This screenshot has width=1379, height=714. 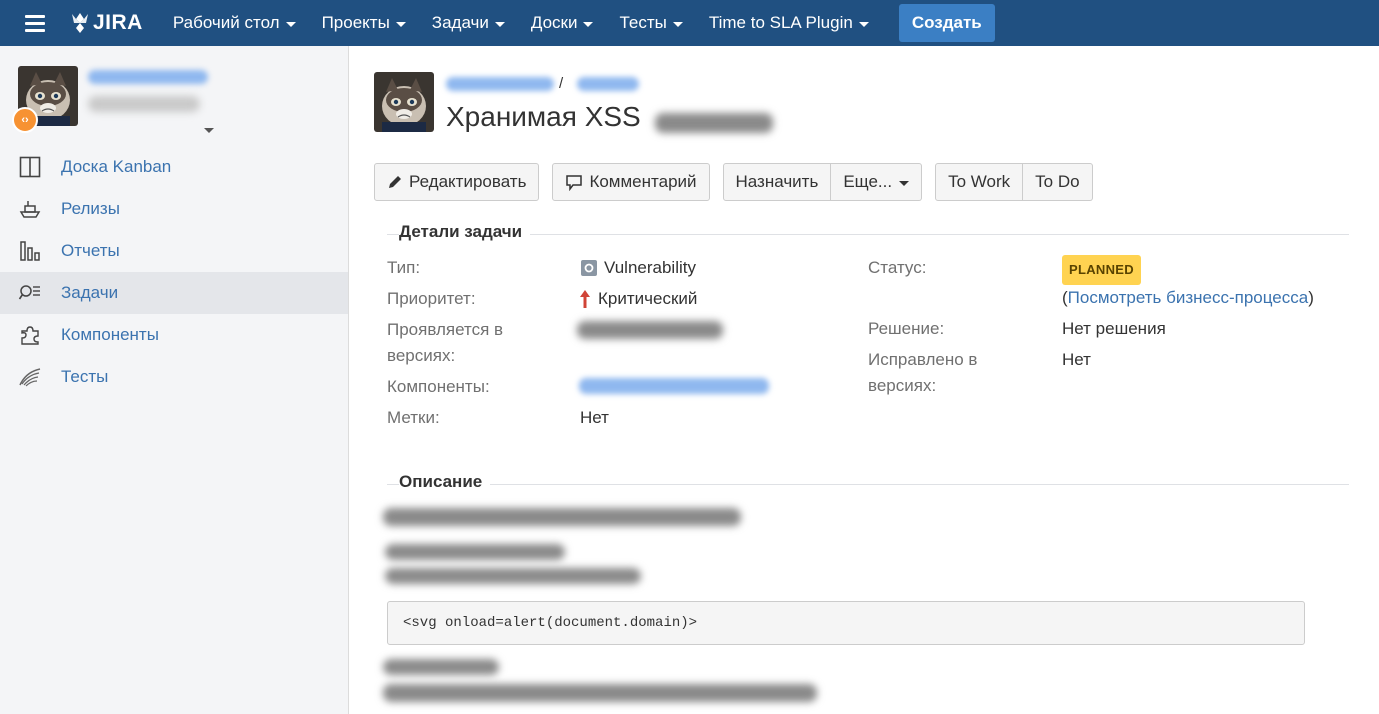 What do you see at coordinates (445, 482) in the screenshot?
I see `description-heading: Описание` at bounding box center [445, 482].